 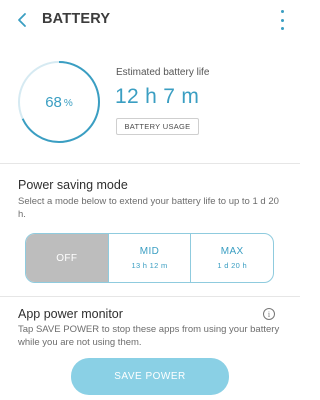 I want to click on mode-off-option: OFF, so click(x=67, y=258).